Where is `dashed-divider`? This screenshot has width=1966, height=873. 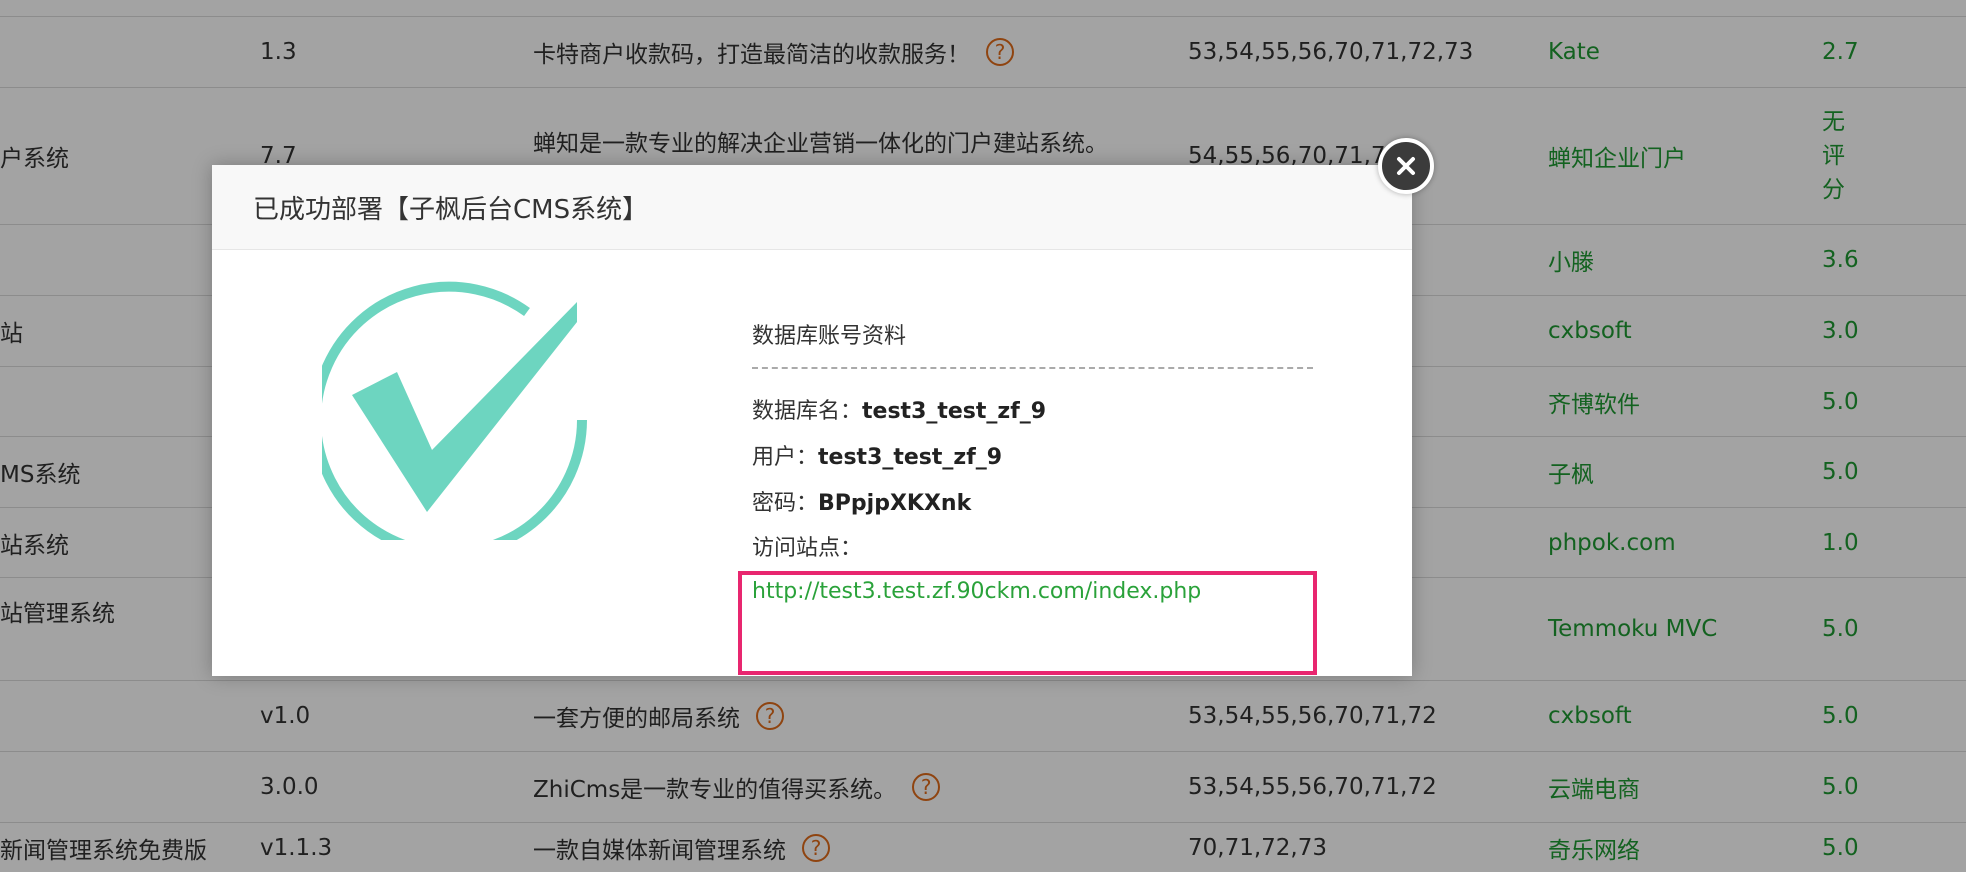 dashed-divider is located at coordinates (1032, 368).